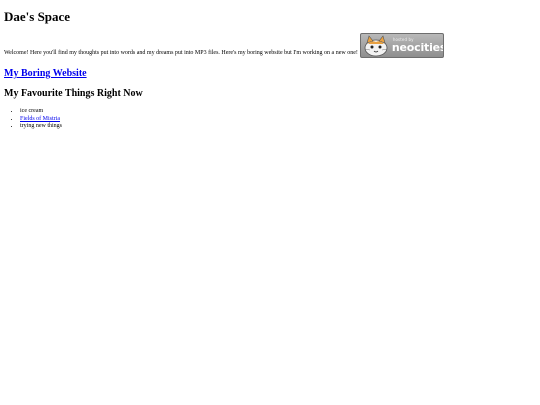 This screenshot has width=540, height=405. I want to click on fields-of-mistria-link: Fields of Mistria, so click(40, 119).